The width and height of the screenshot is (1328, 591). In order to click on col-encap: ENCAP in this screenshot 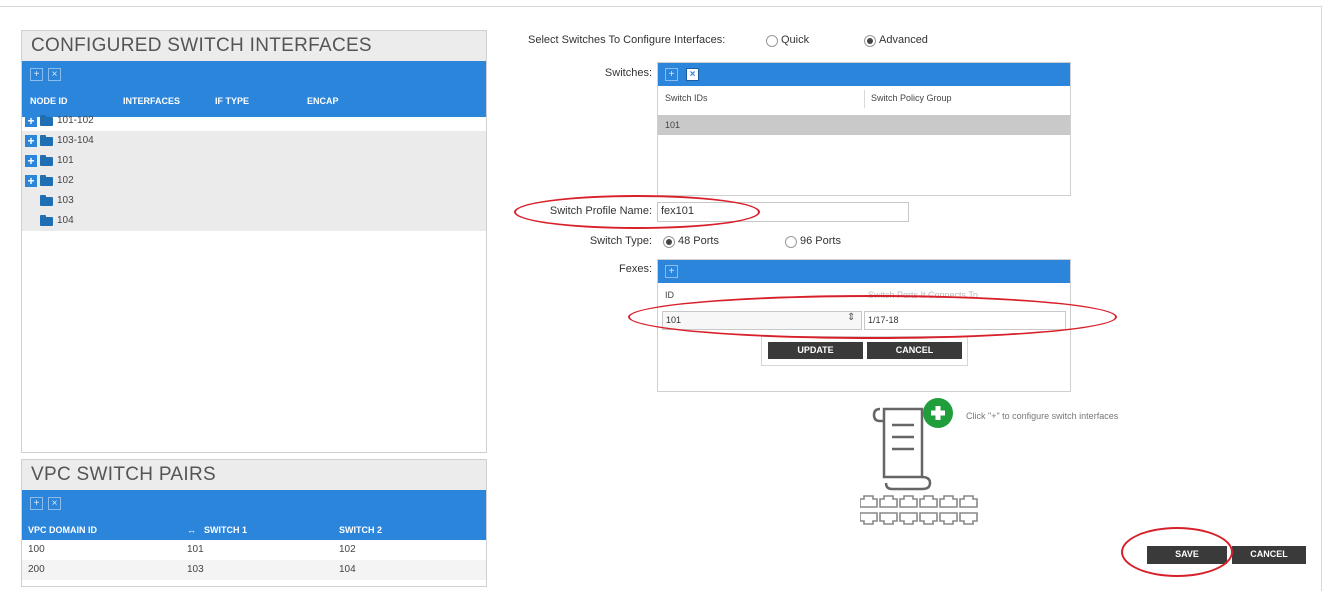, I will do `click(323, 101)`.